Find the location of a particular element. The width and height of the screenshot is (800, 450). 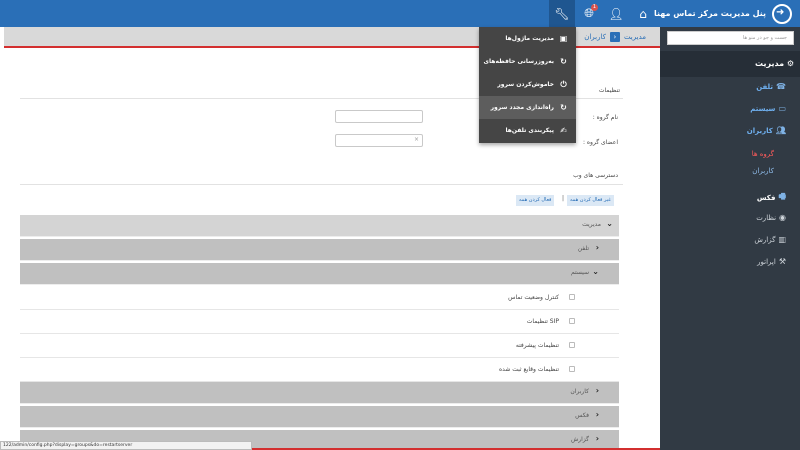

modules-icon: ▣ is located at coordinates (563, 38).